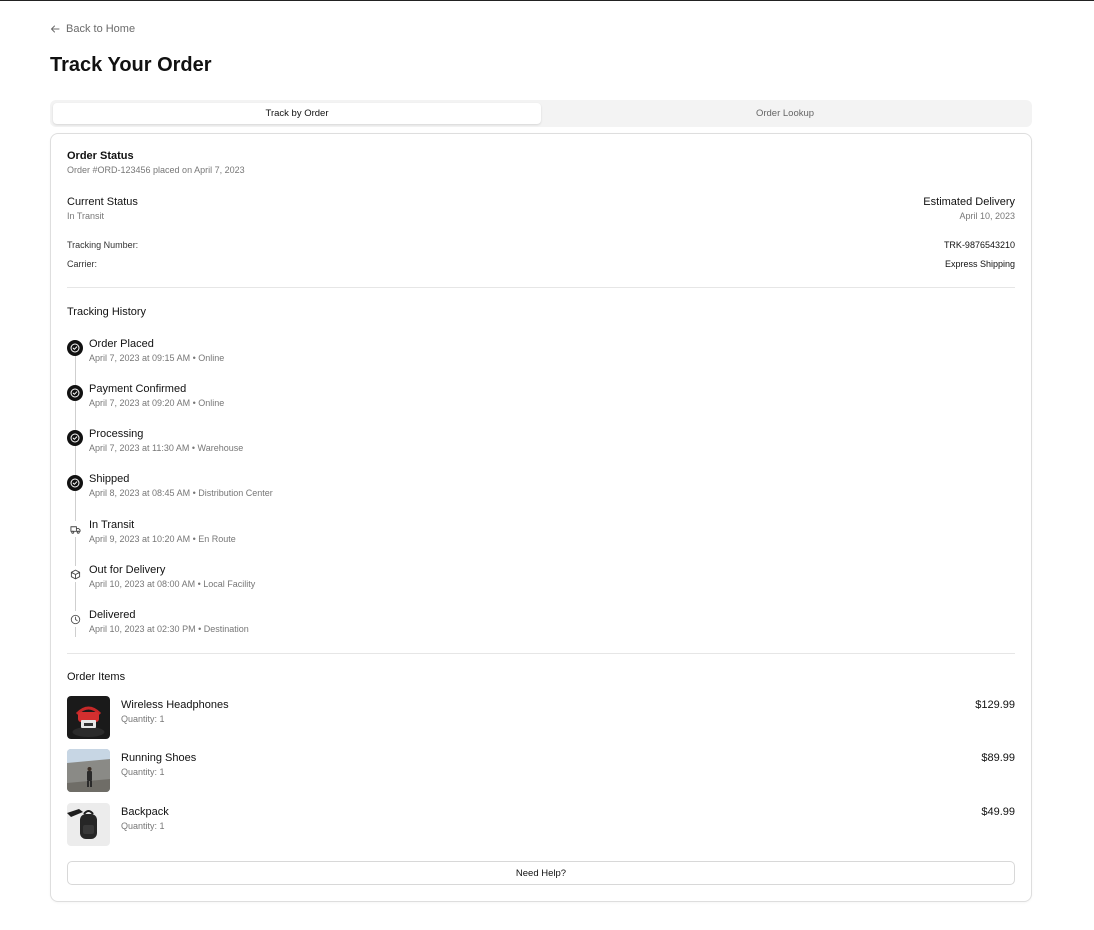 The image size is (1094, 930). I want to click on timeline-item-detail: April 10, 2023 at 02:30 PM • Destination, so click(169, 629).